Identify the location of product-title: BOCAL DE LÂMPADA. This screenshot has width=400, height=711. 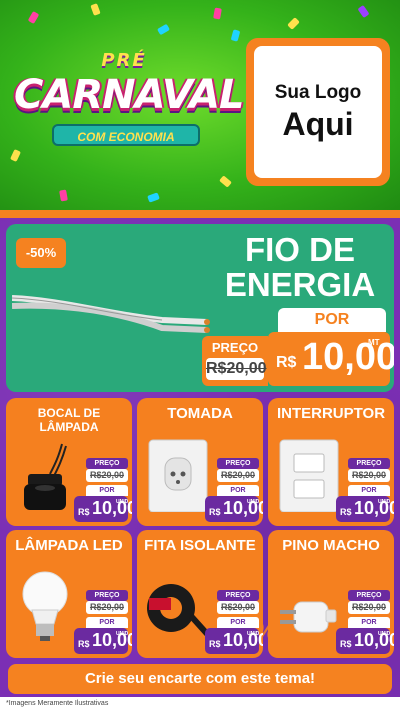
(69, 420).